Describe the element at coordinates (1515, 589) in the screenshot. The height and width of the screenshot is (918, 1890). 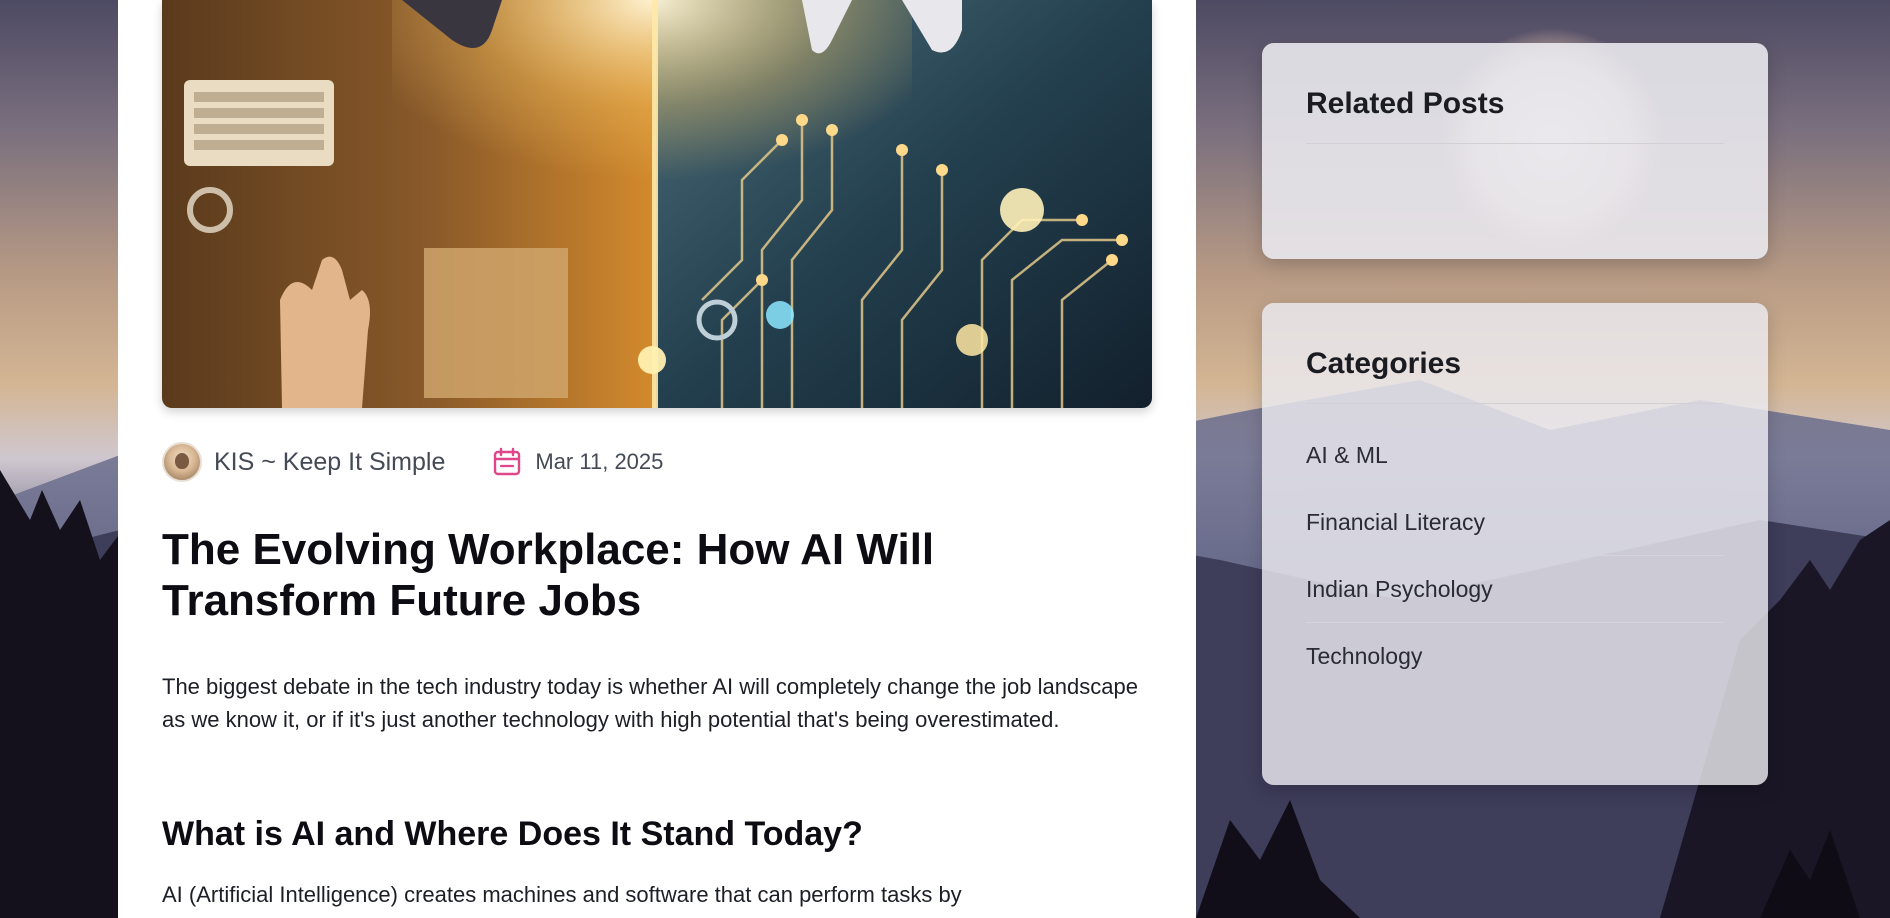
I see `category-link: Indian Psychology` at that location.